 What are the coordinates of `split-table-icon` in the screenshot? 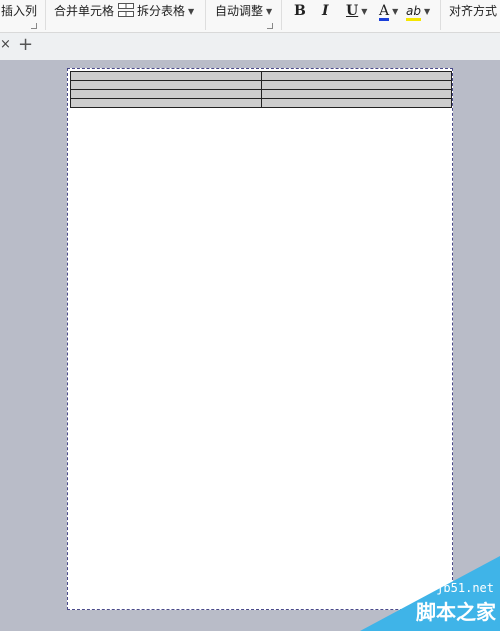 It's located at (126, 10).